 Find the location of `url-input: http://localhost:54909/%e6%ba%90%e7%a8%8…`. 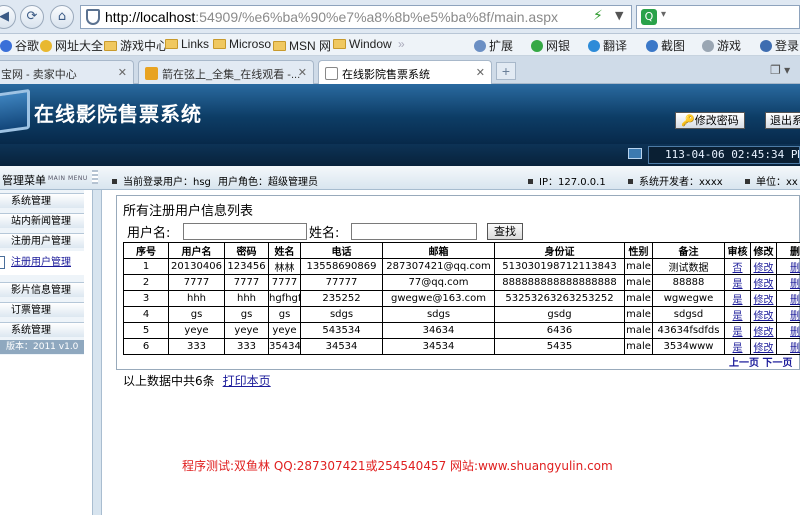

url-input: http://localhost:54909/%e6%ba%90%e7%a8%8… is located at coordinates (356, 17).